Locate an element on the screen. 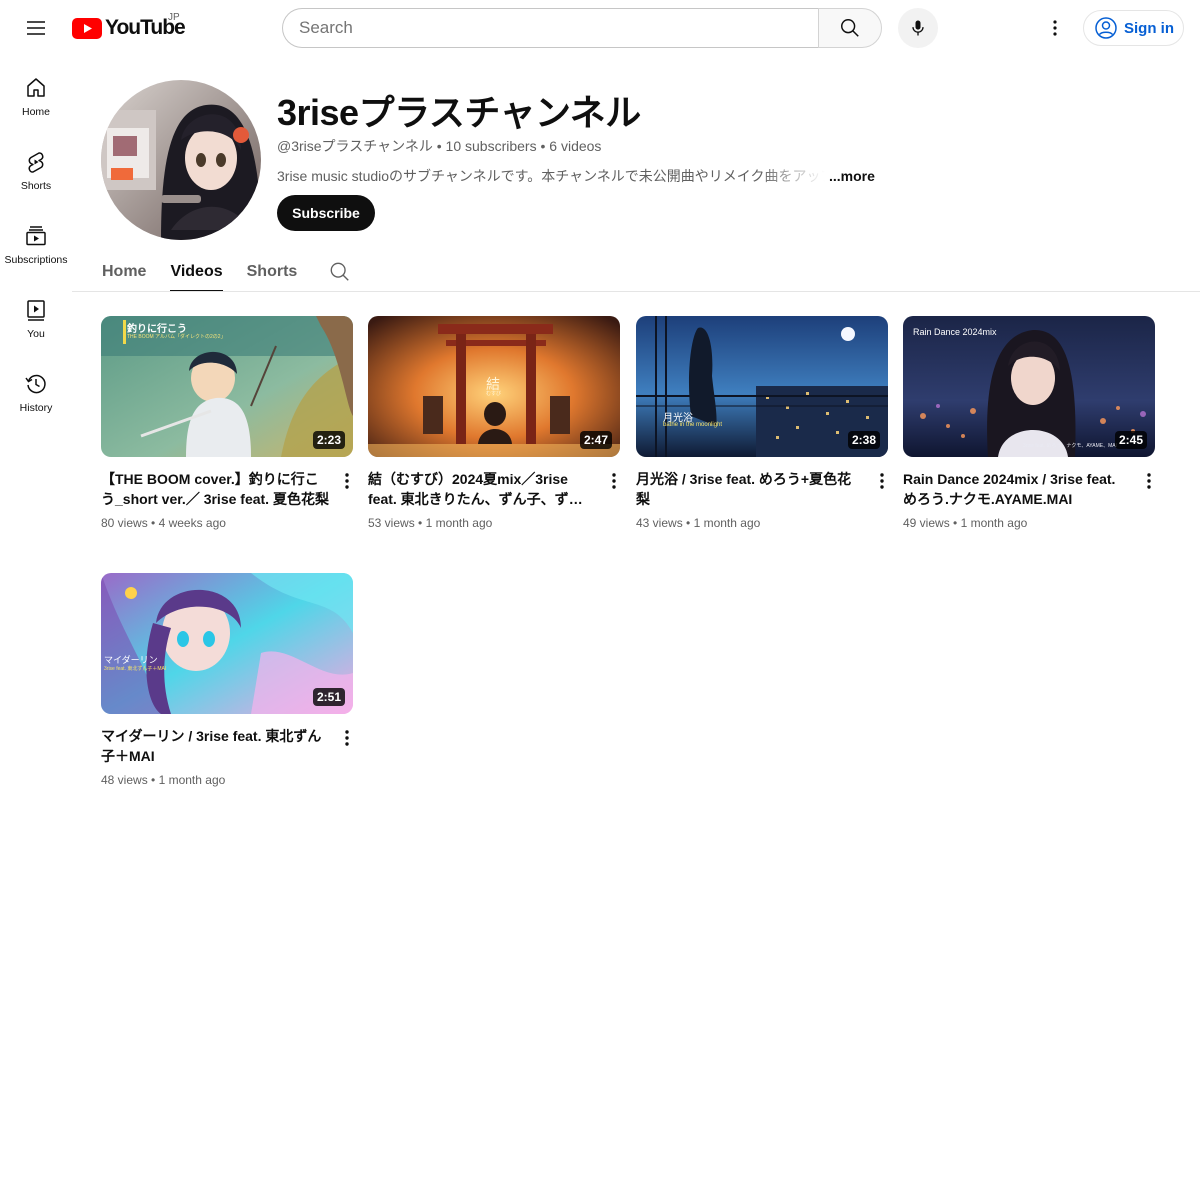 Image resolution: width=1200 pixels, height=1188 pixels. sign-in-label: Sign in is located at coordinates (1149, 28).